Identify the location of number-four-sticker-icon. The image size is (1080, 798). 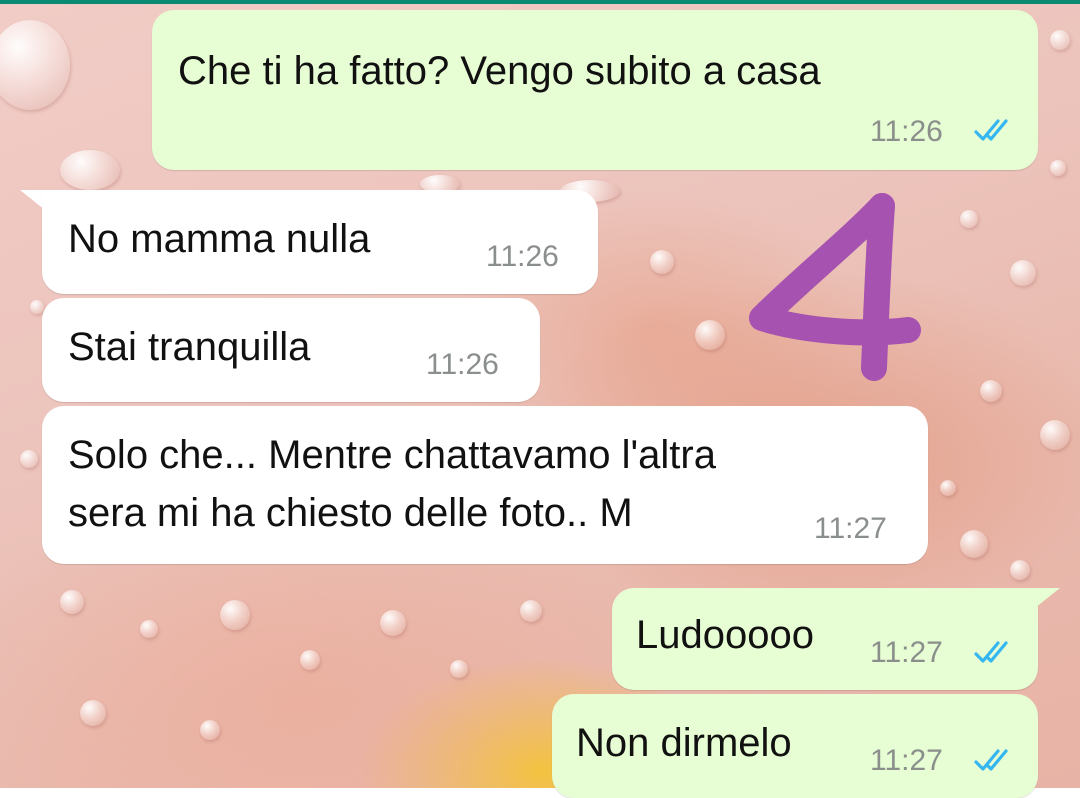
(835, 287).